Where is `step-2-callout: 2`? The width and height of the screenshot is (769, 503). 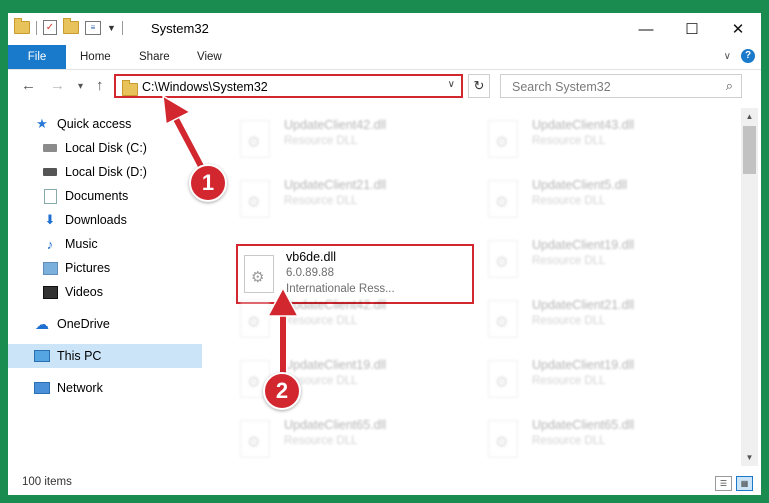
step-2-callout: 2 is located at coordinates (282, 391).